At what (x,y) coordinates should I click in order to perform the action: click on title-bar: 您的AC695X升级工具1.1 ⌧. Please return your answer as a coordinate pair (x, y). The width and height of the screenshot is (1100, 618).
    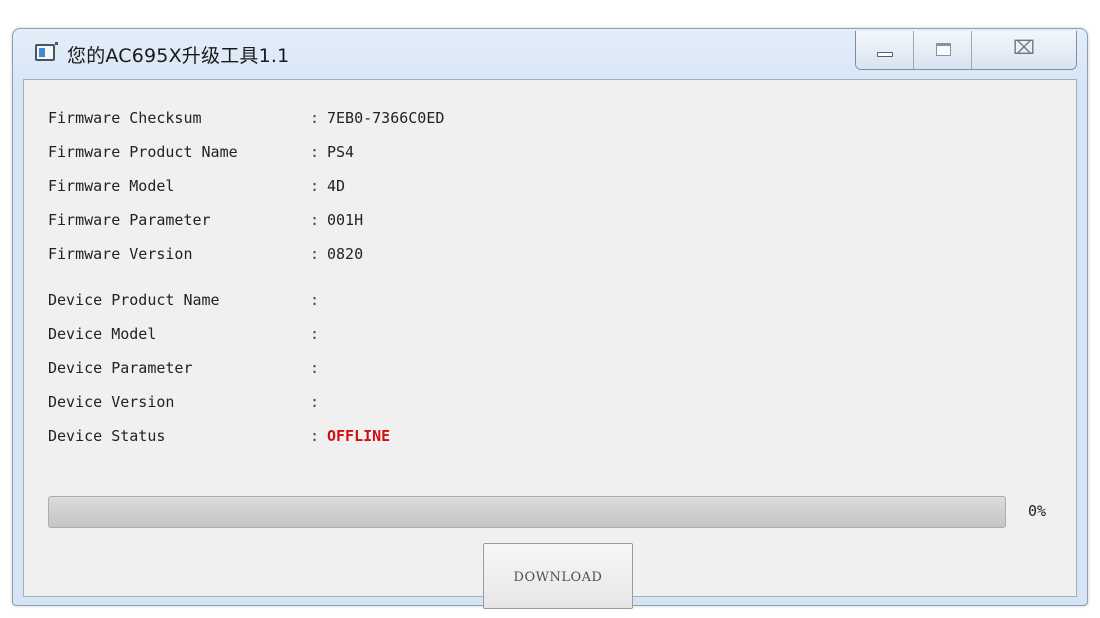
    Looking at the image, I should click on (550, 53).